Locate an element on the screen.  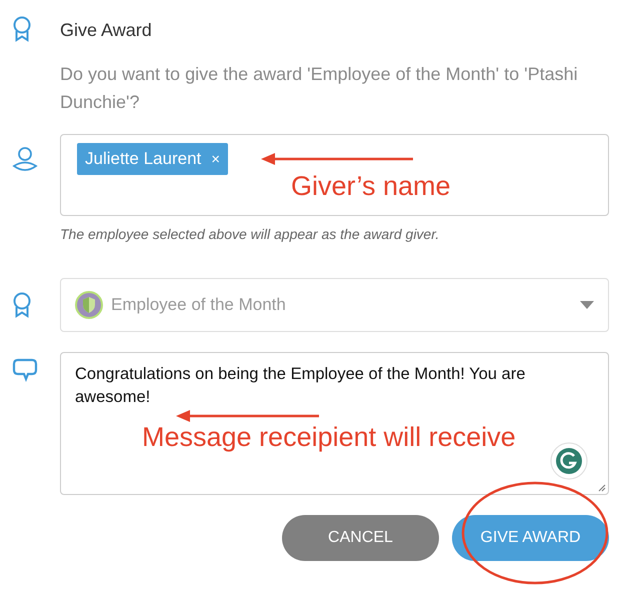
question-text: Do you want to give the award 'Employee of the Month' to 'Ptashi Dunchie'? is located at coordinates (319, 88).